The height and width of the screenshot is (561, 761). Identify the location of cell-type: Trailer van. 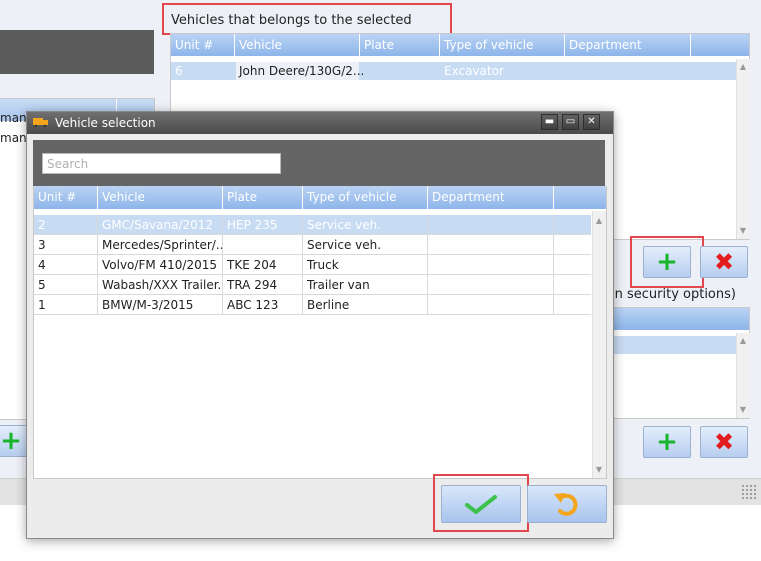
(365, 285).